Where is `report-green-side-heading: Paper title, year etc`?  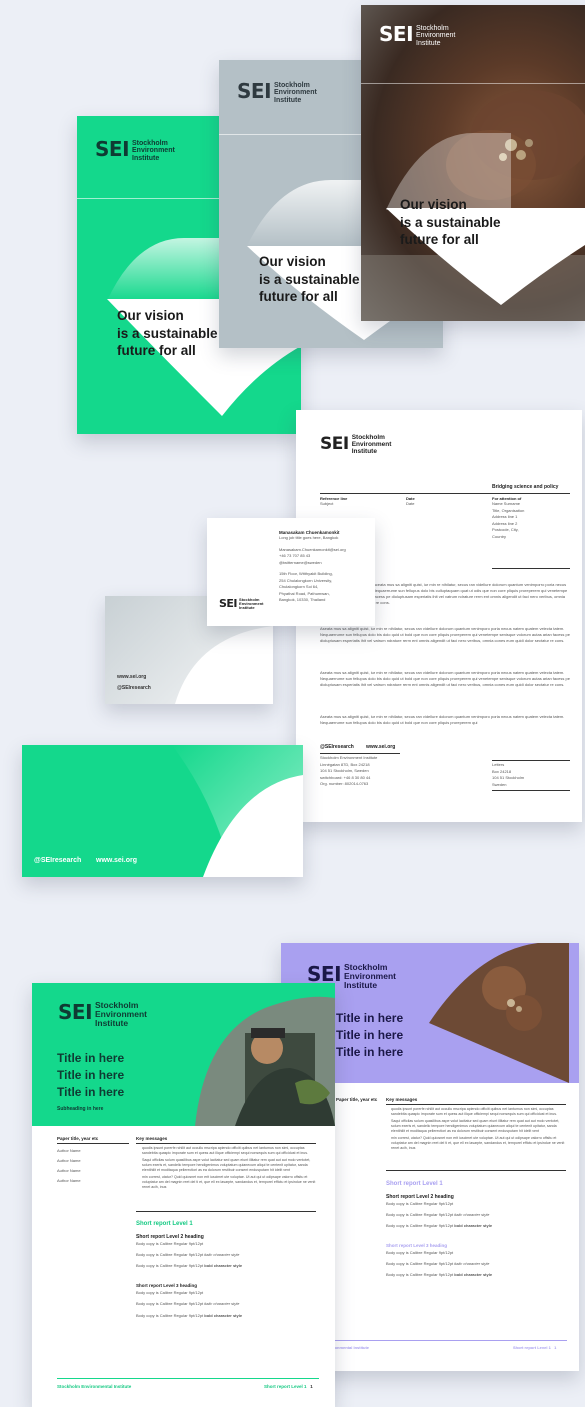
report-green-side-heading: Paper title, year etc is located at coordinates (78, 1138).